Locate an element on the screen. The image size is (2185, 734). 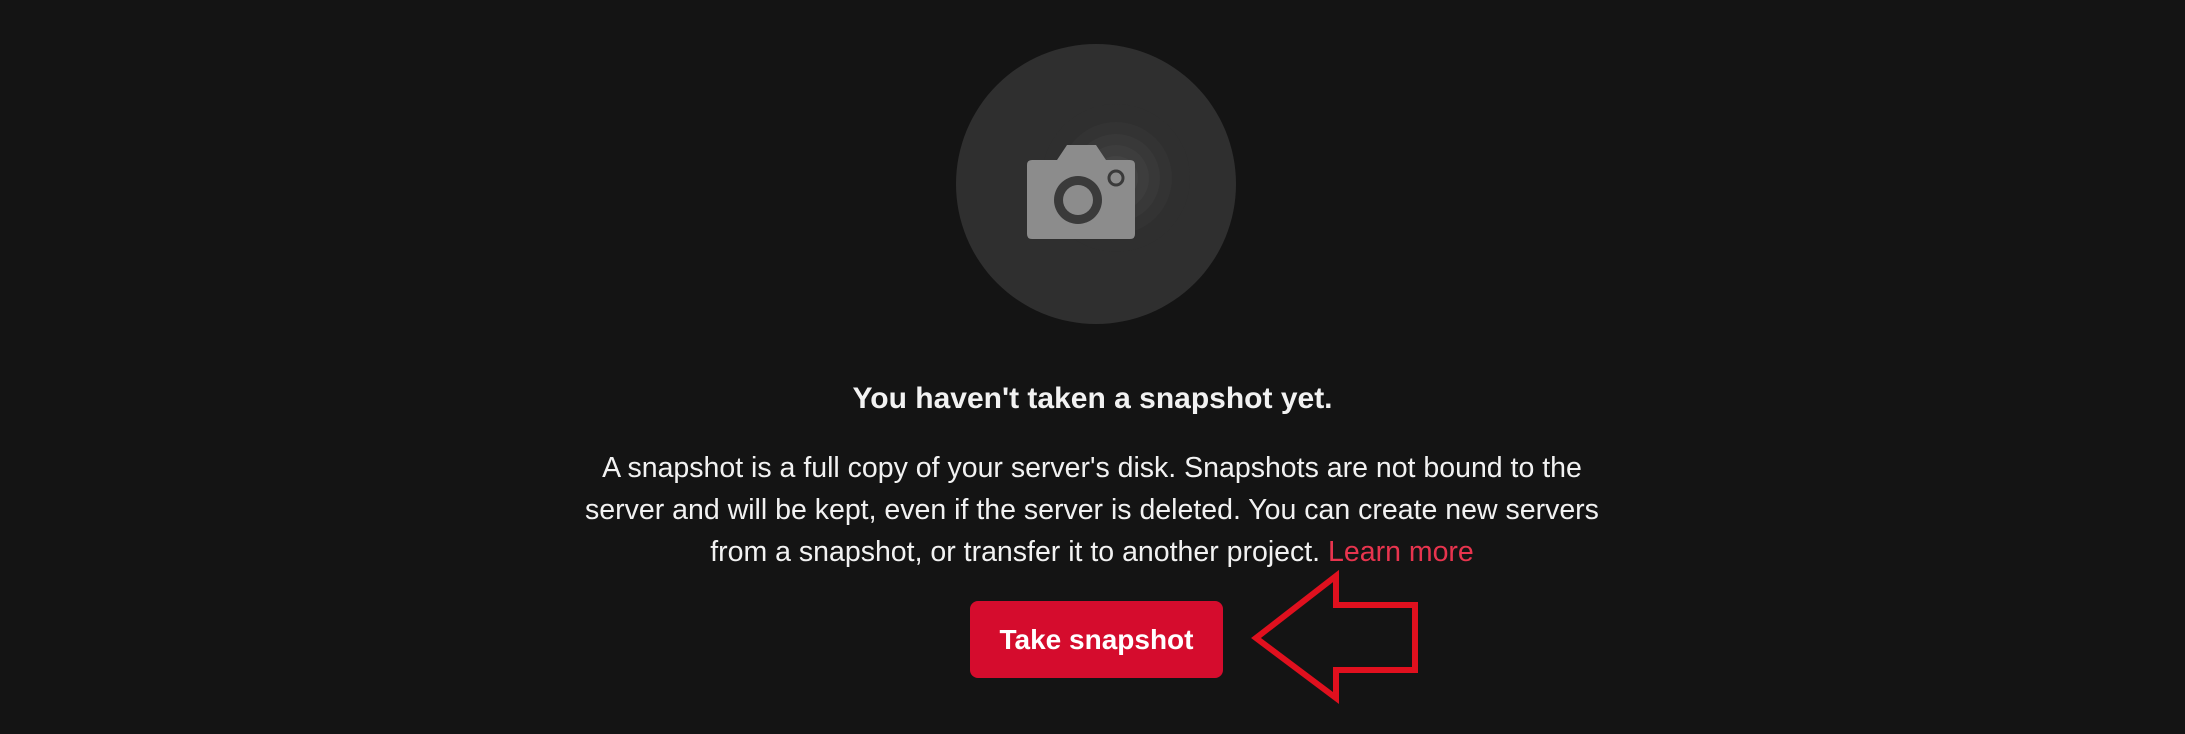
learn-more-link: Learn more is located at coordinates (1401, 552).